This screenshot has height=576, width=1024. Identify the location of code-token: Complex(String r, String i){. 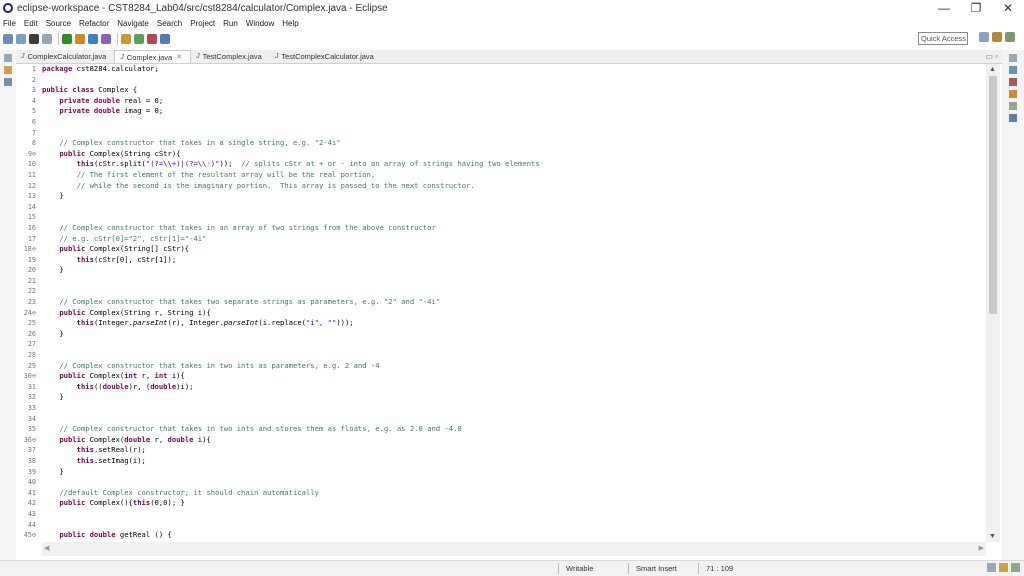
(148, 312).